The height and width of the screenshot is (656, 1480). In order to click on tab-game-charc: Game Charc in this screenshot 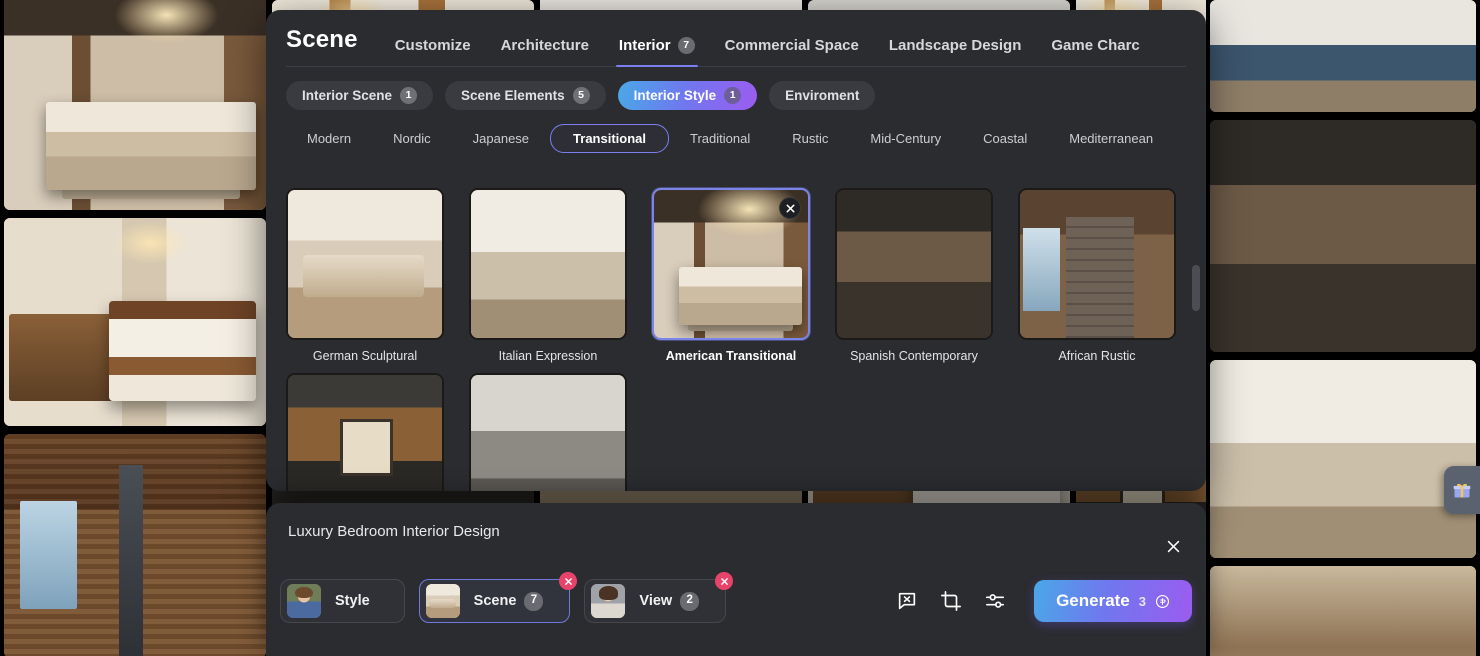, I will do `click(1095, 51)`.